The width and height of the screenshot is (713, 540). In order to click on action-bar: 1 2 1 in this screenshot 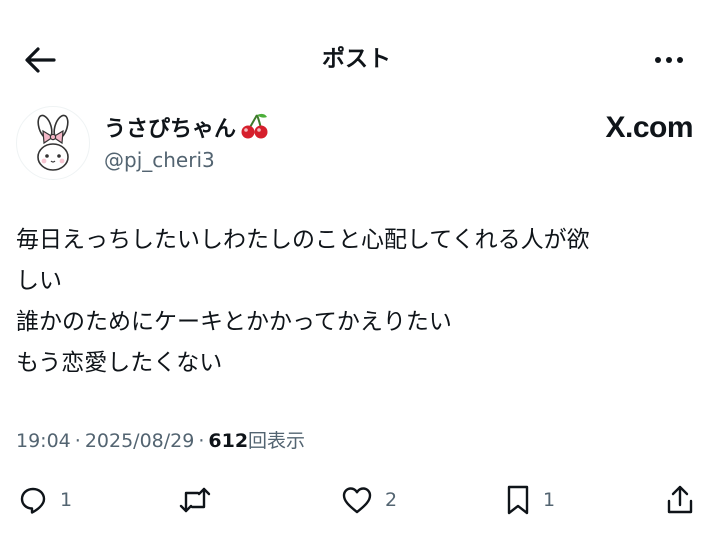, I will do `click(356, 500)`.